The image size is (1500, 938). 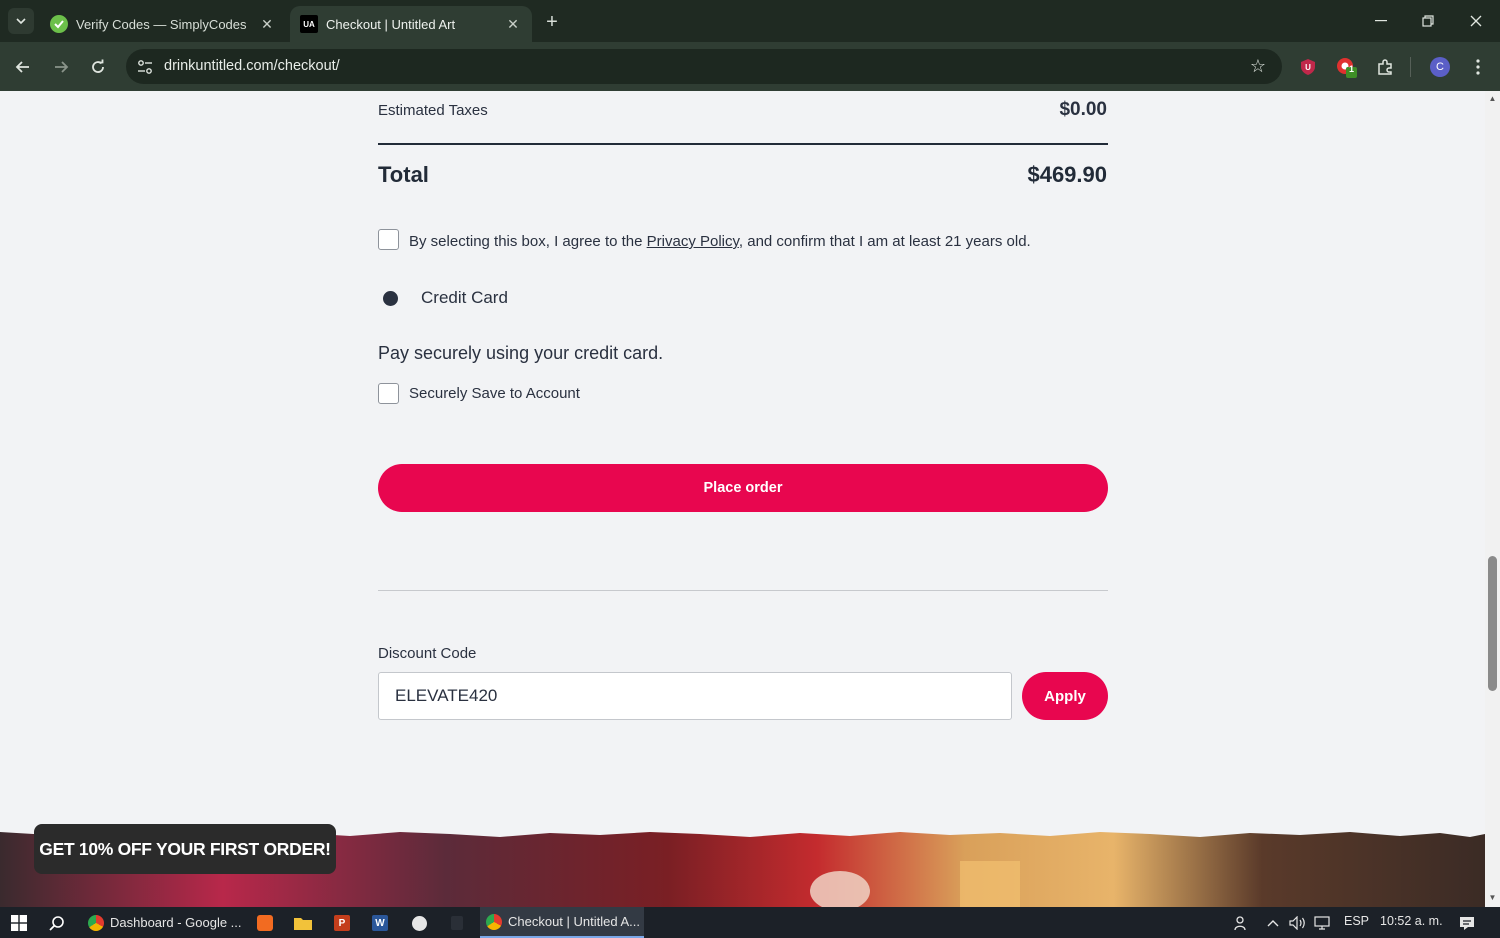 What do you see at coordinates (19, 923) in the screenshot?
I see `windows-start-icon` at bounding box center [19, 923].